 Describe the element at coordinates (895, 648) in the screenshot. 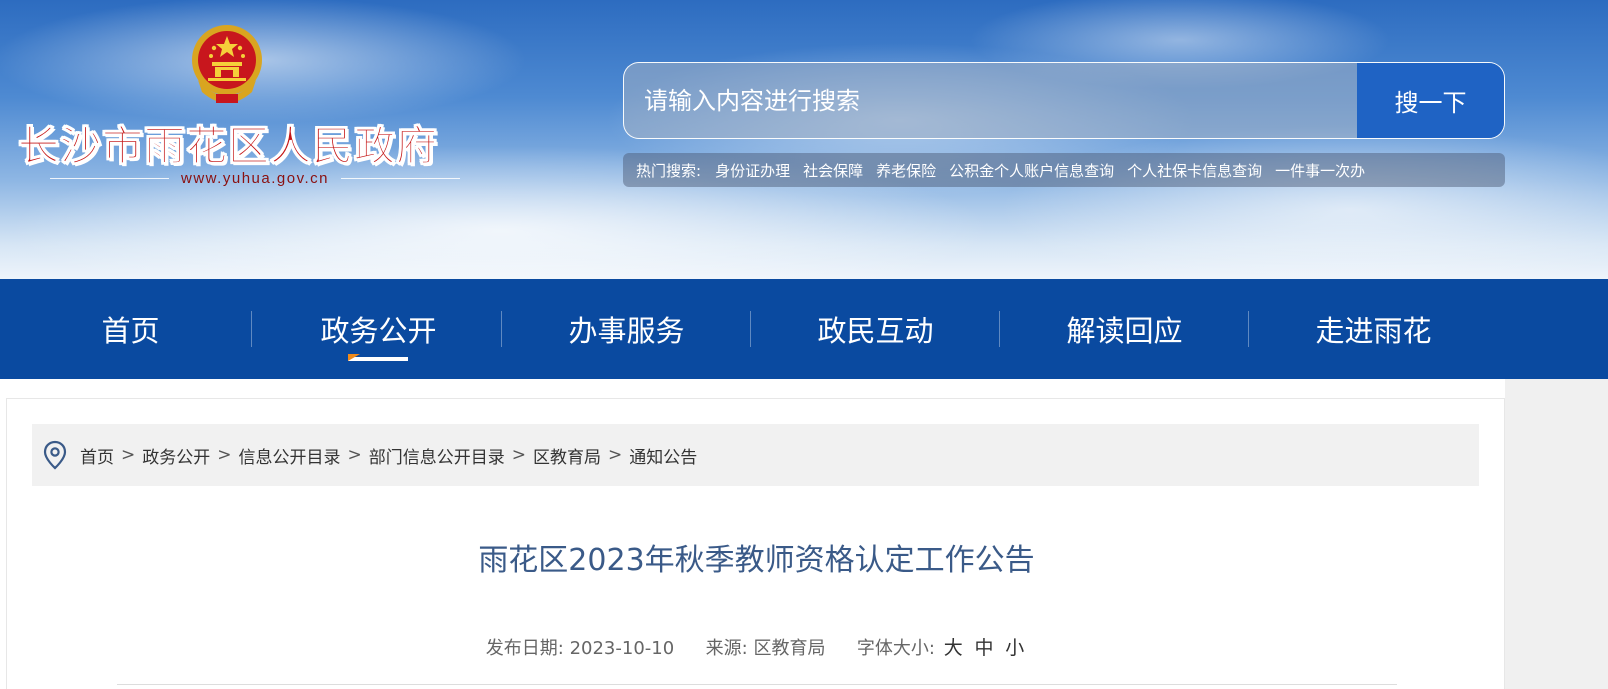

I see `font-size-label: 字体大小:` at that location.